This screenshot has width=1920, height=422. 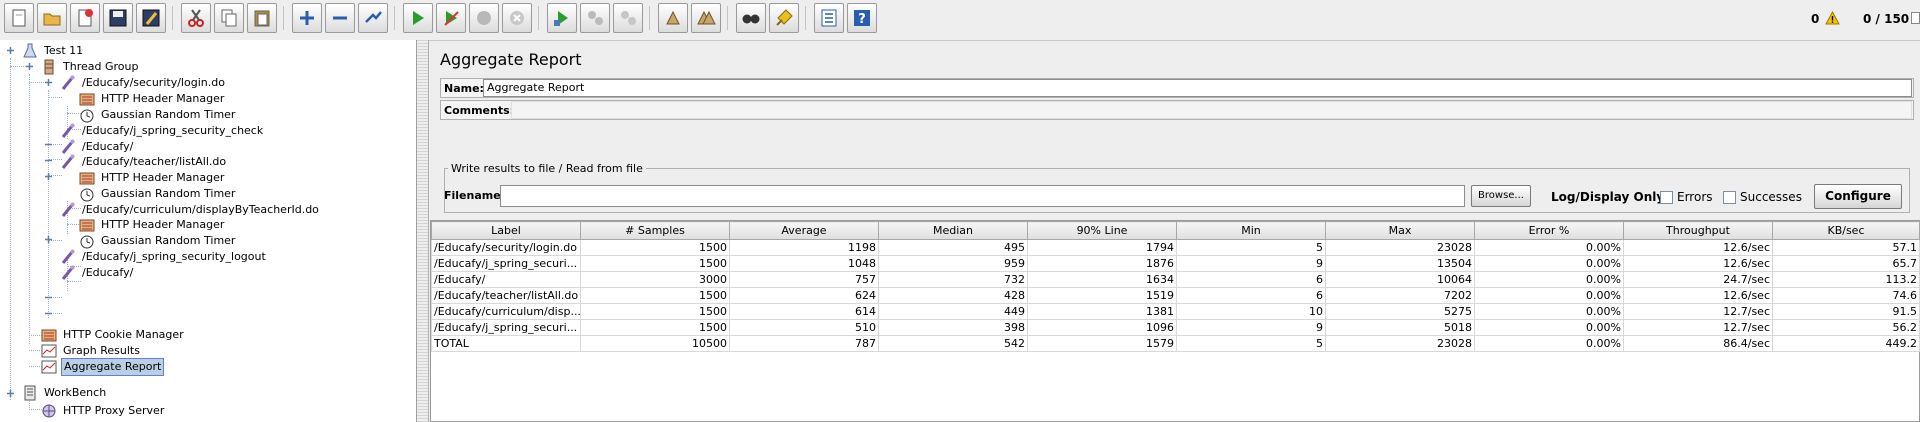 What do you see at coordinates (1251, 279) in the screenshot?
I see `table-cell: 6` at bounding box center [1251, 279].